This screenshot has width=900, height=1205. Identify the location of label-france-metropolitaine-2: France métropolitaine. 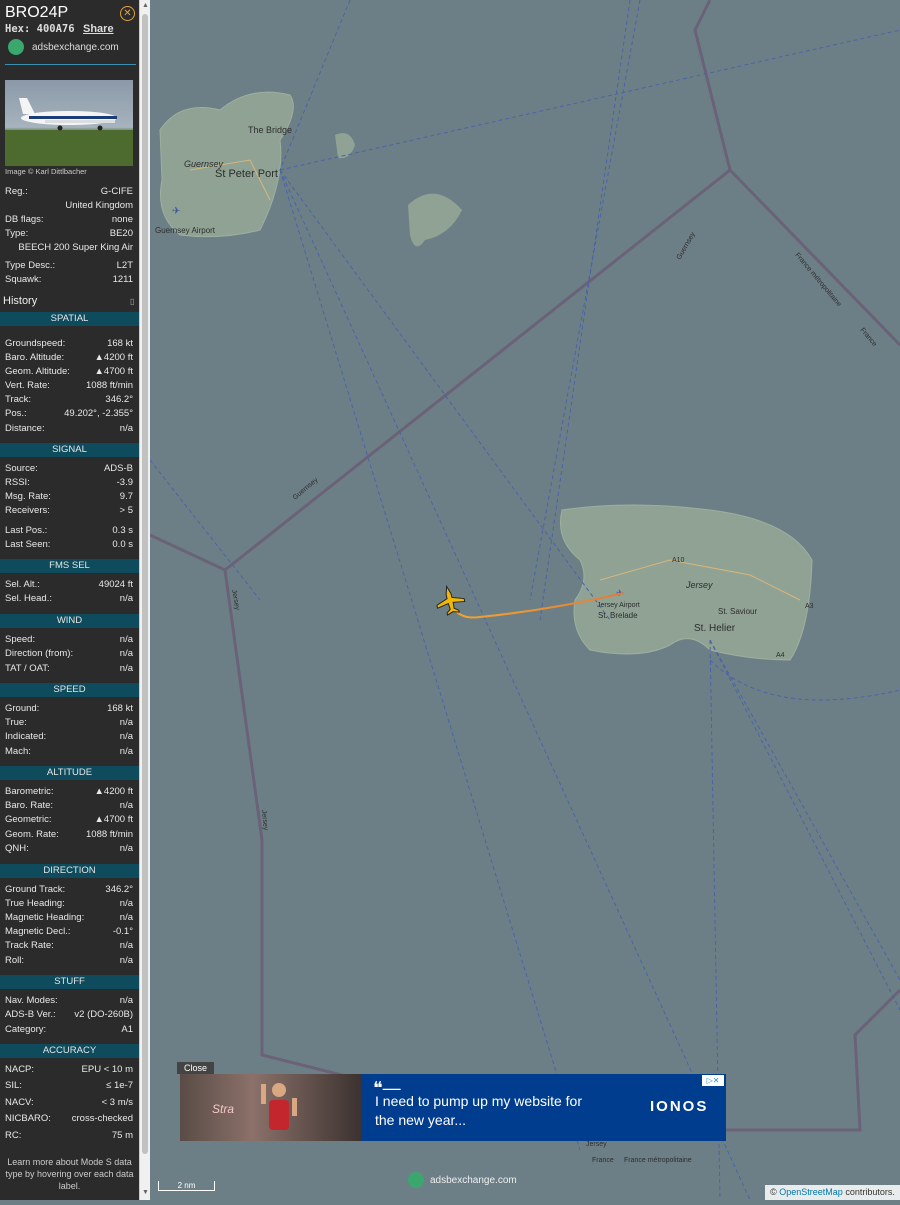
(658, 1160).